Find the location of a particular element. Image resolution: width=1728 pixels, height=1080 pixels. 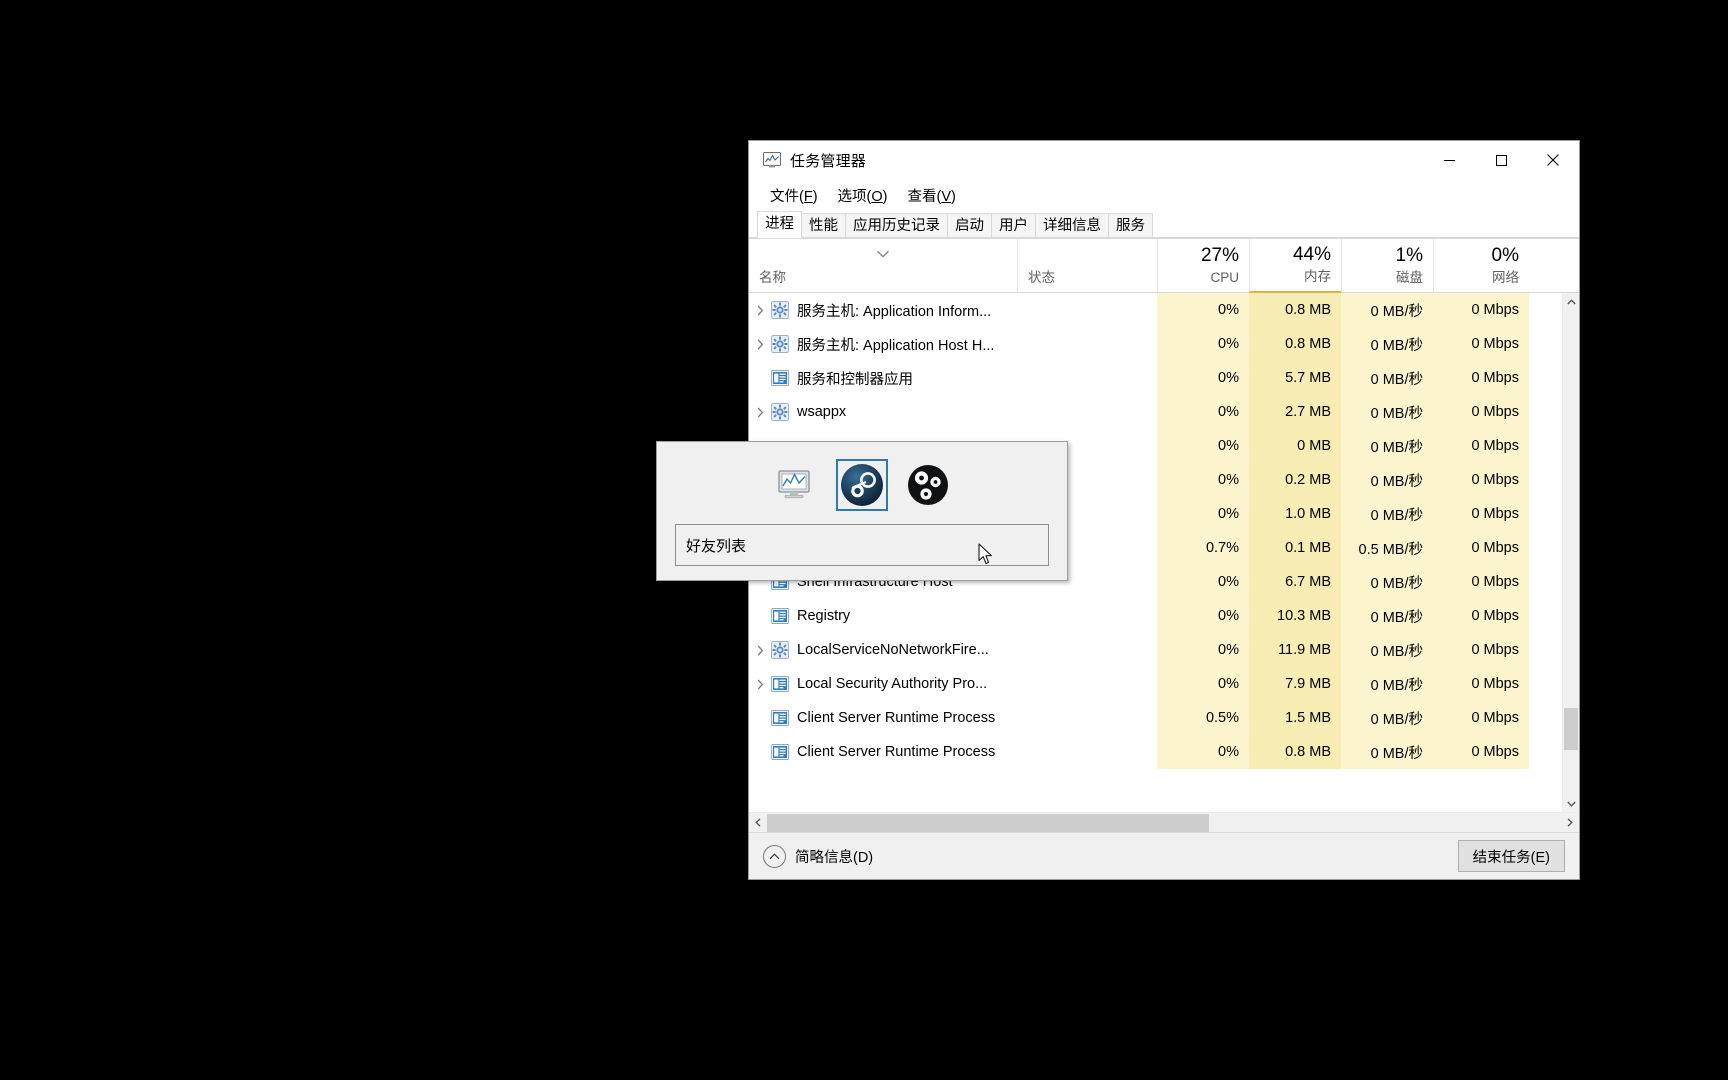

menu-view-mnemonic: V is located at coordinates (946, 196).